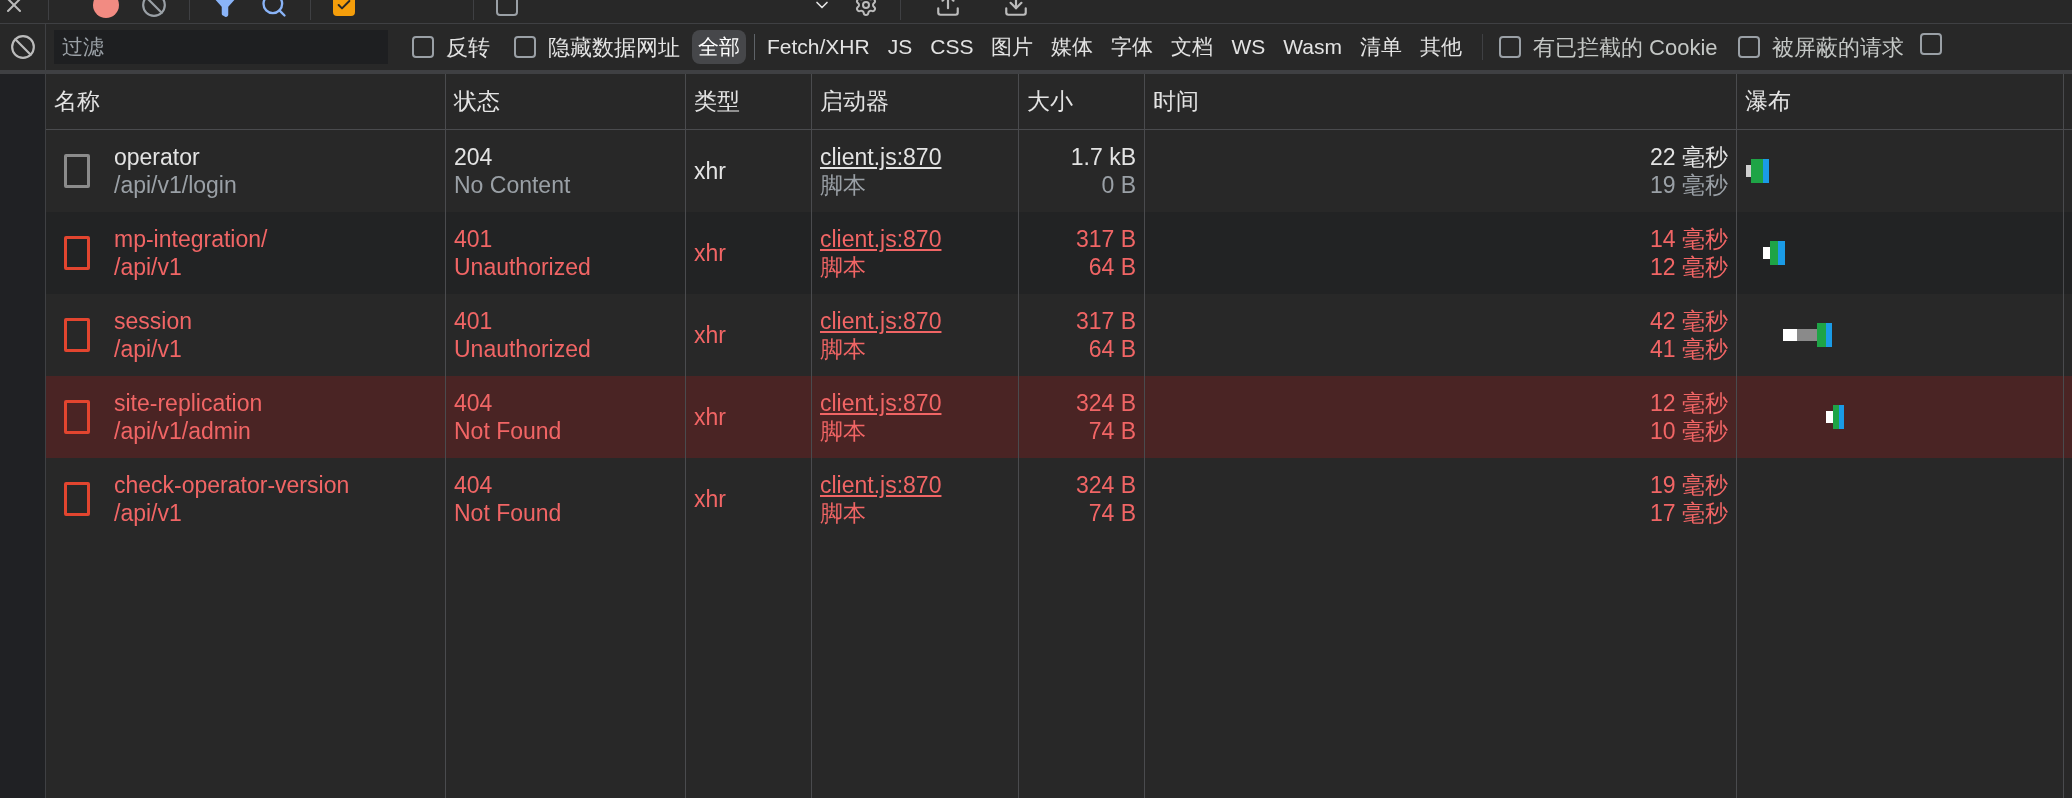 The image size is (2072, 798). What do you see at coordinates (191, 239) in the screenshot?
I see `request-name: mp-integration/` at bounding box center [191, 239].